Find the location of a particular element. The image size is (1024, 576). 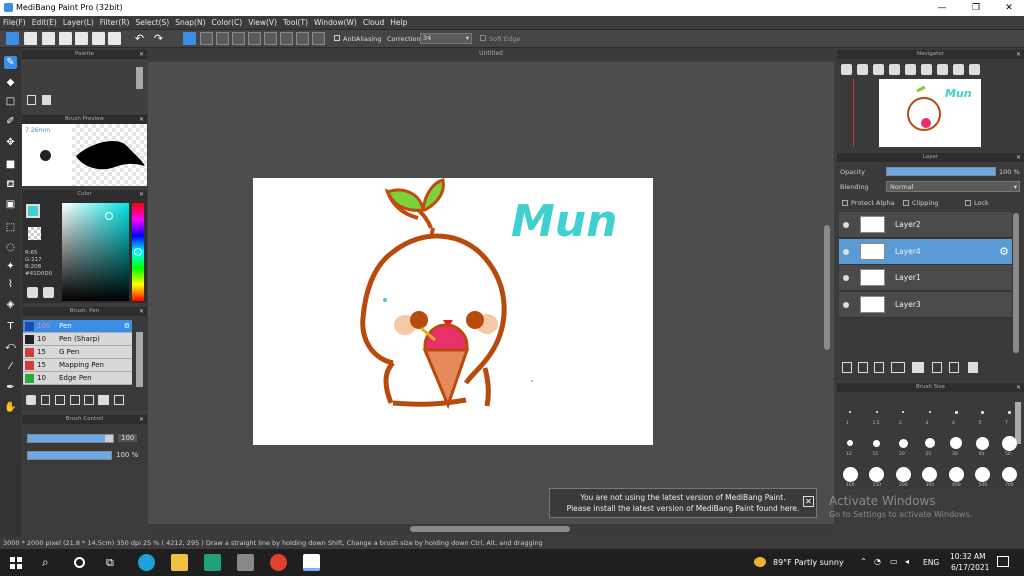

brush-item-pen: 100 Pen ⚙ is located at coordinates (77, 326).